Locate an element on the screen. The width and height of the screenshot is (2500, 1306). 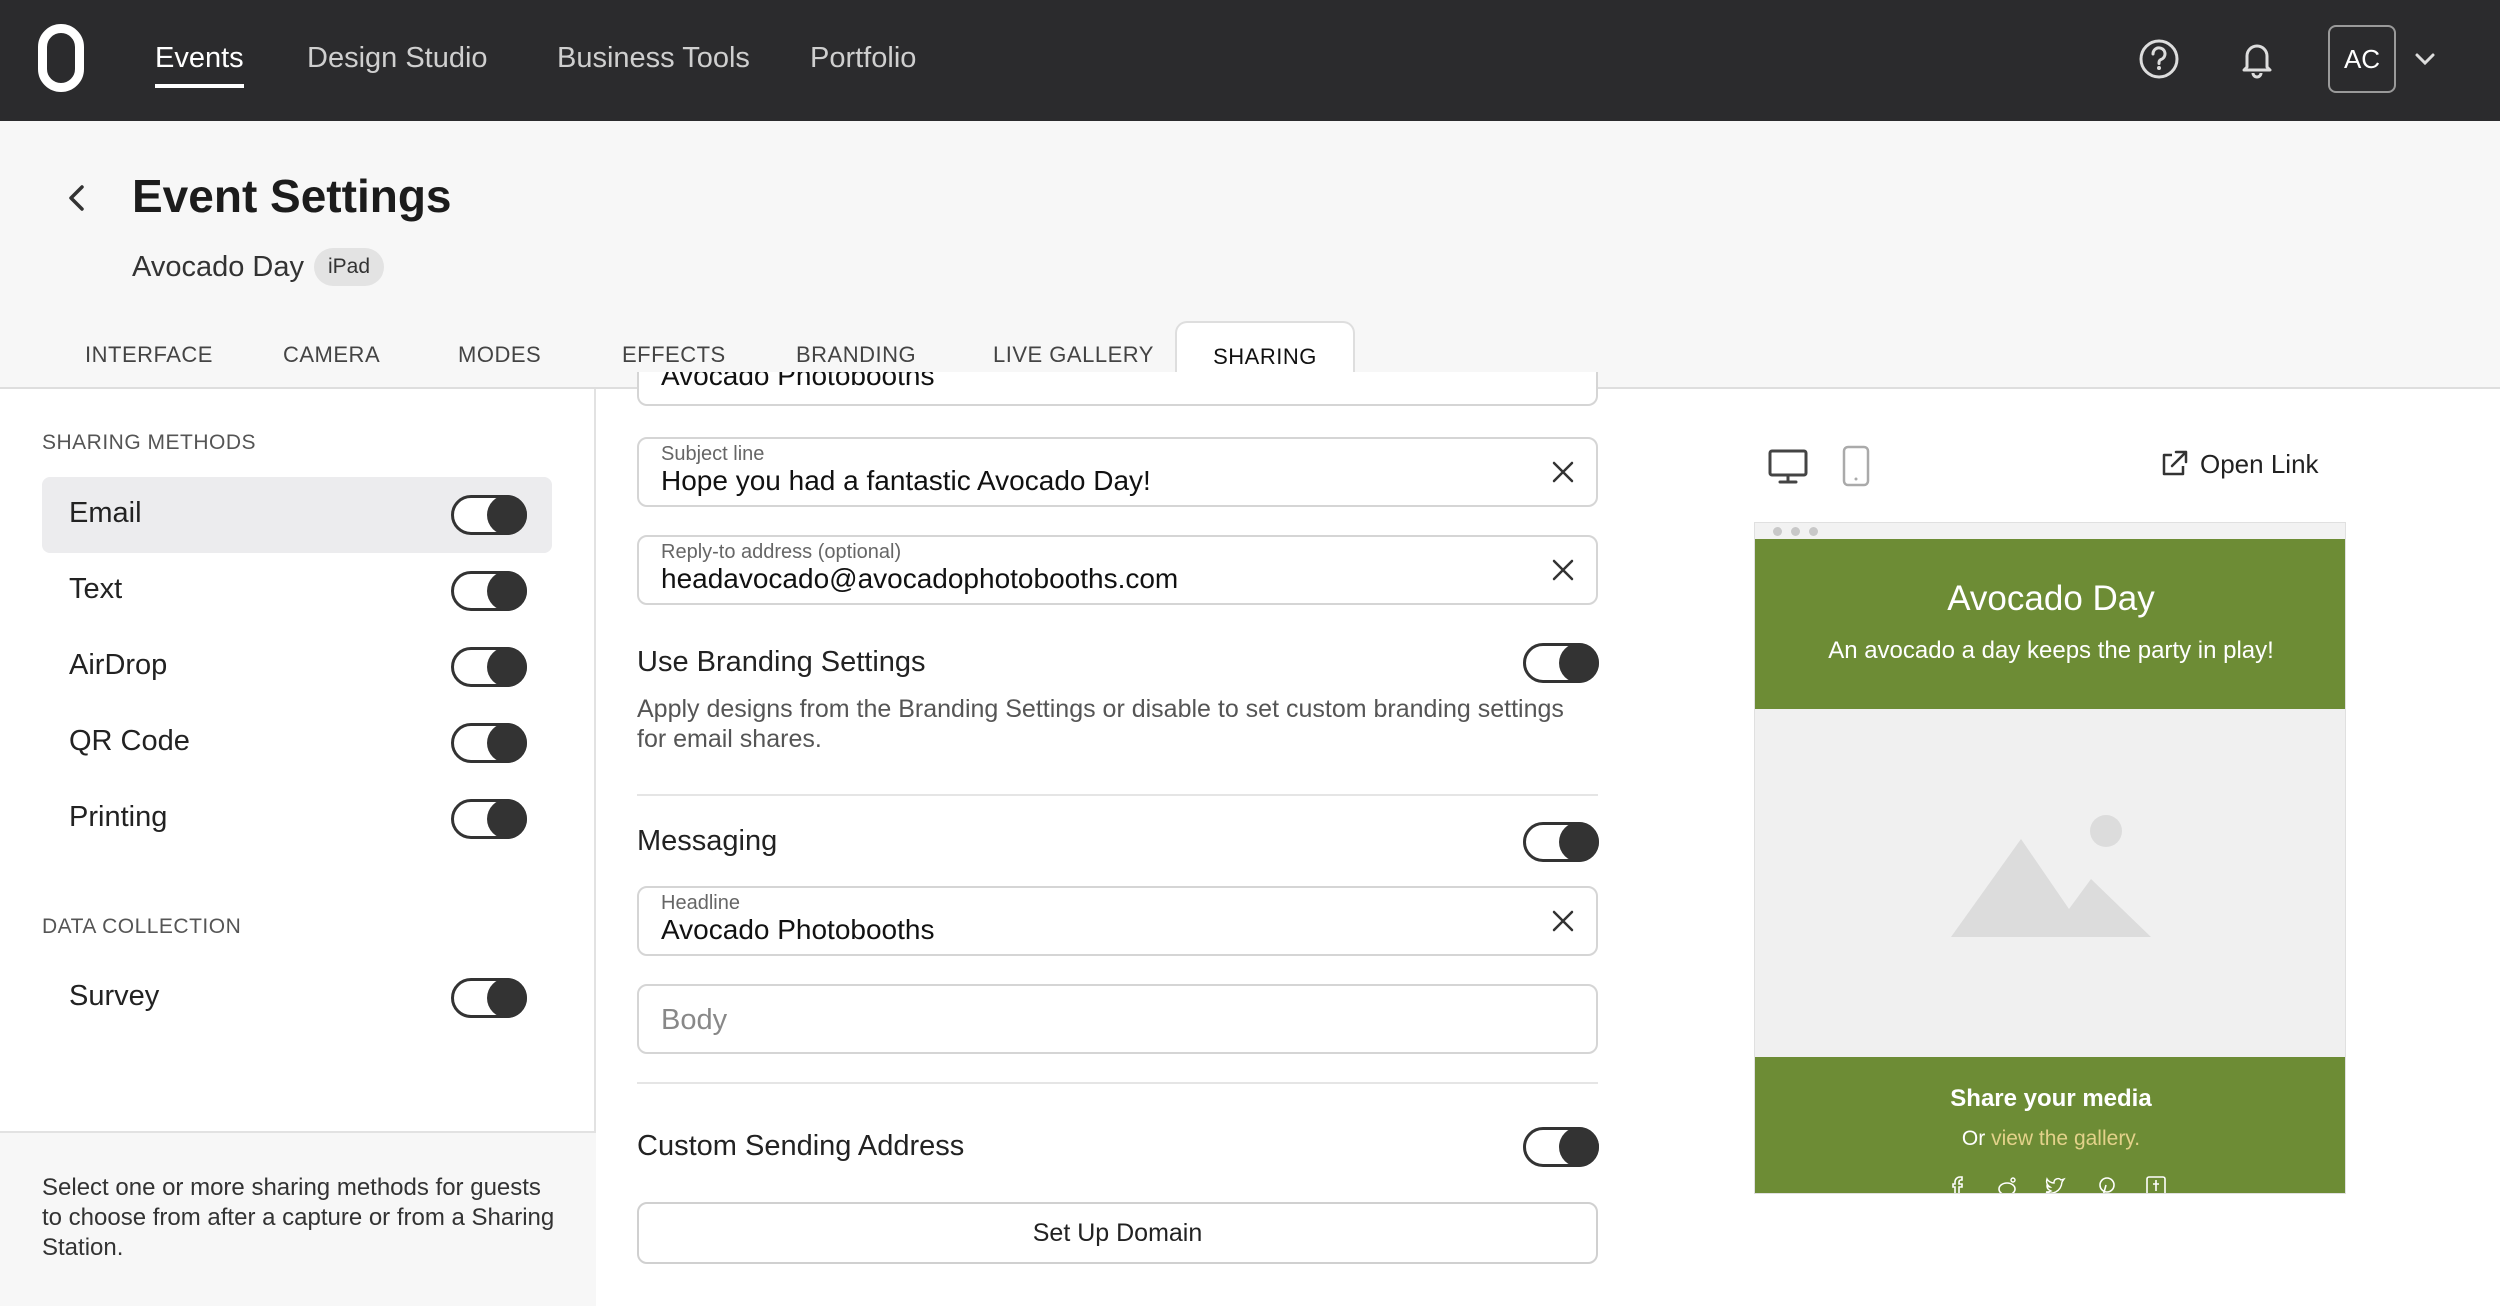
method-row-airdrop: AirDrop is located at coordinates (297, 667).